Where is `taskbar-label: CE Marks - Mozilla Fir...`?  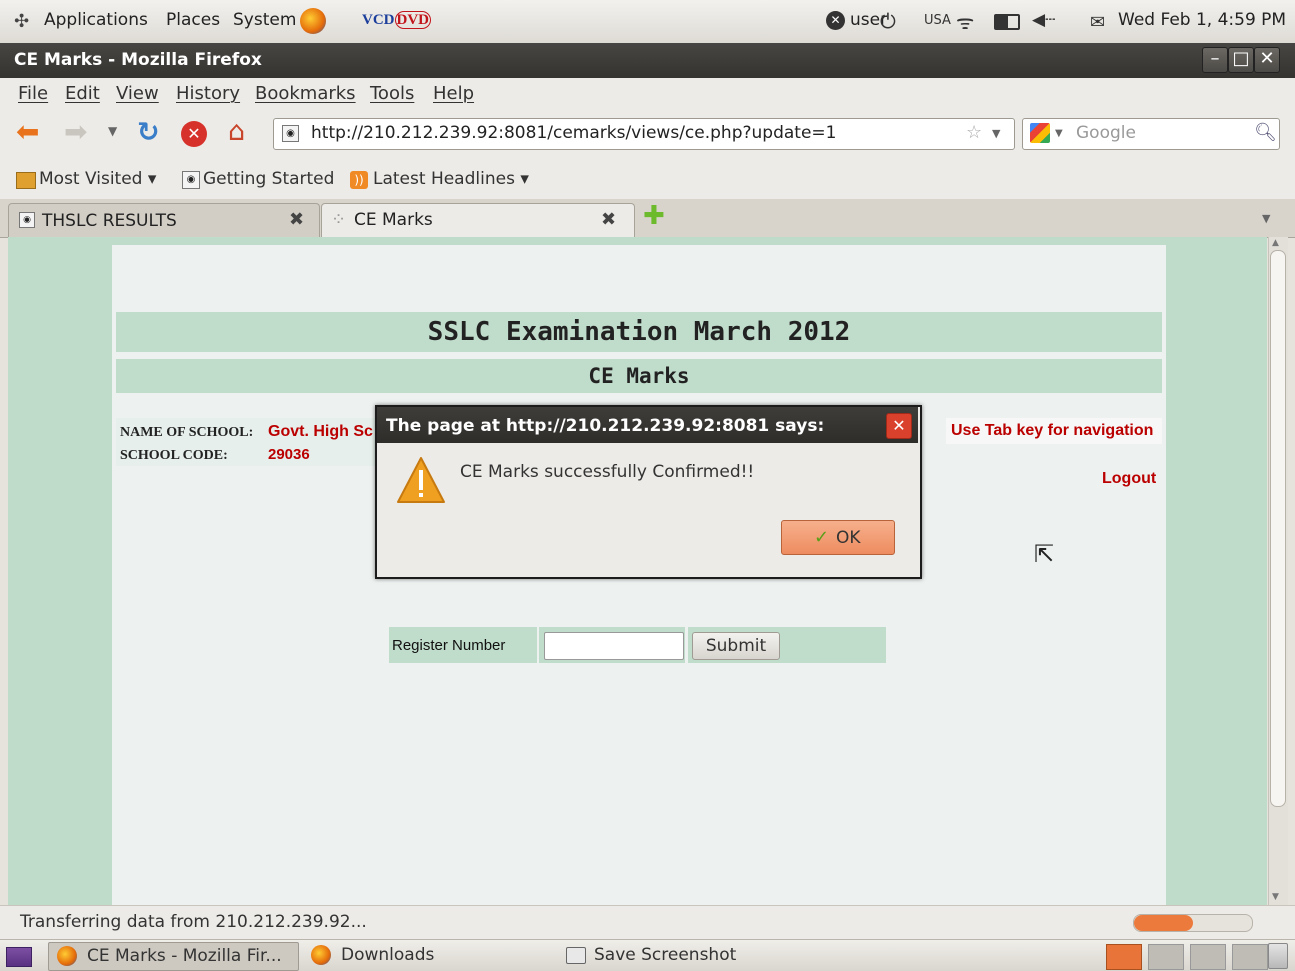 taskbar-label: CE Marks - Mozilla Fir... is located at coordinates (184, 956).